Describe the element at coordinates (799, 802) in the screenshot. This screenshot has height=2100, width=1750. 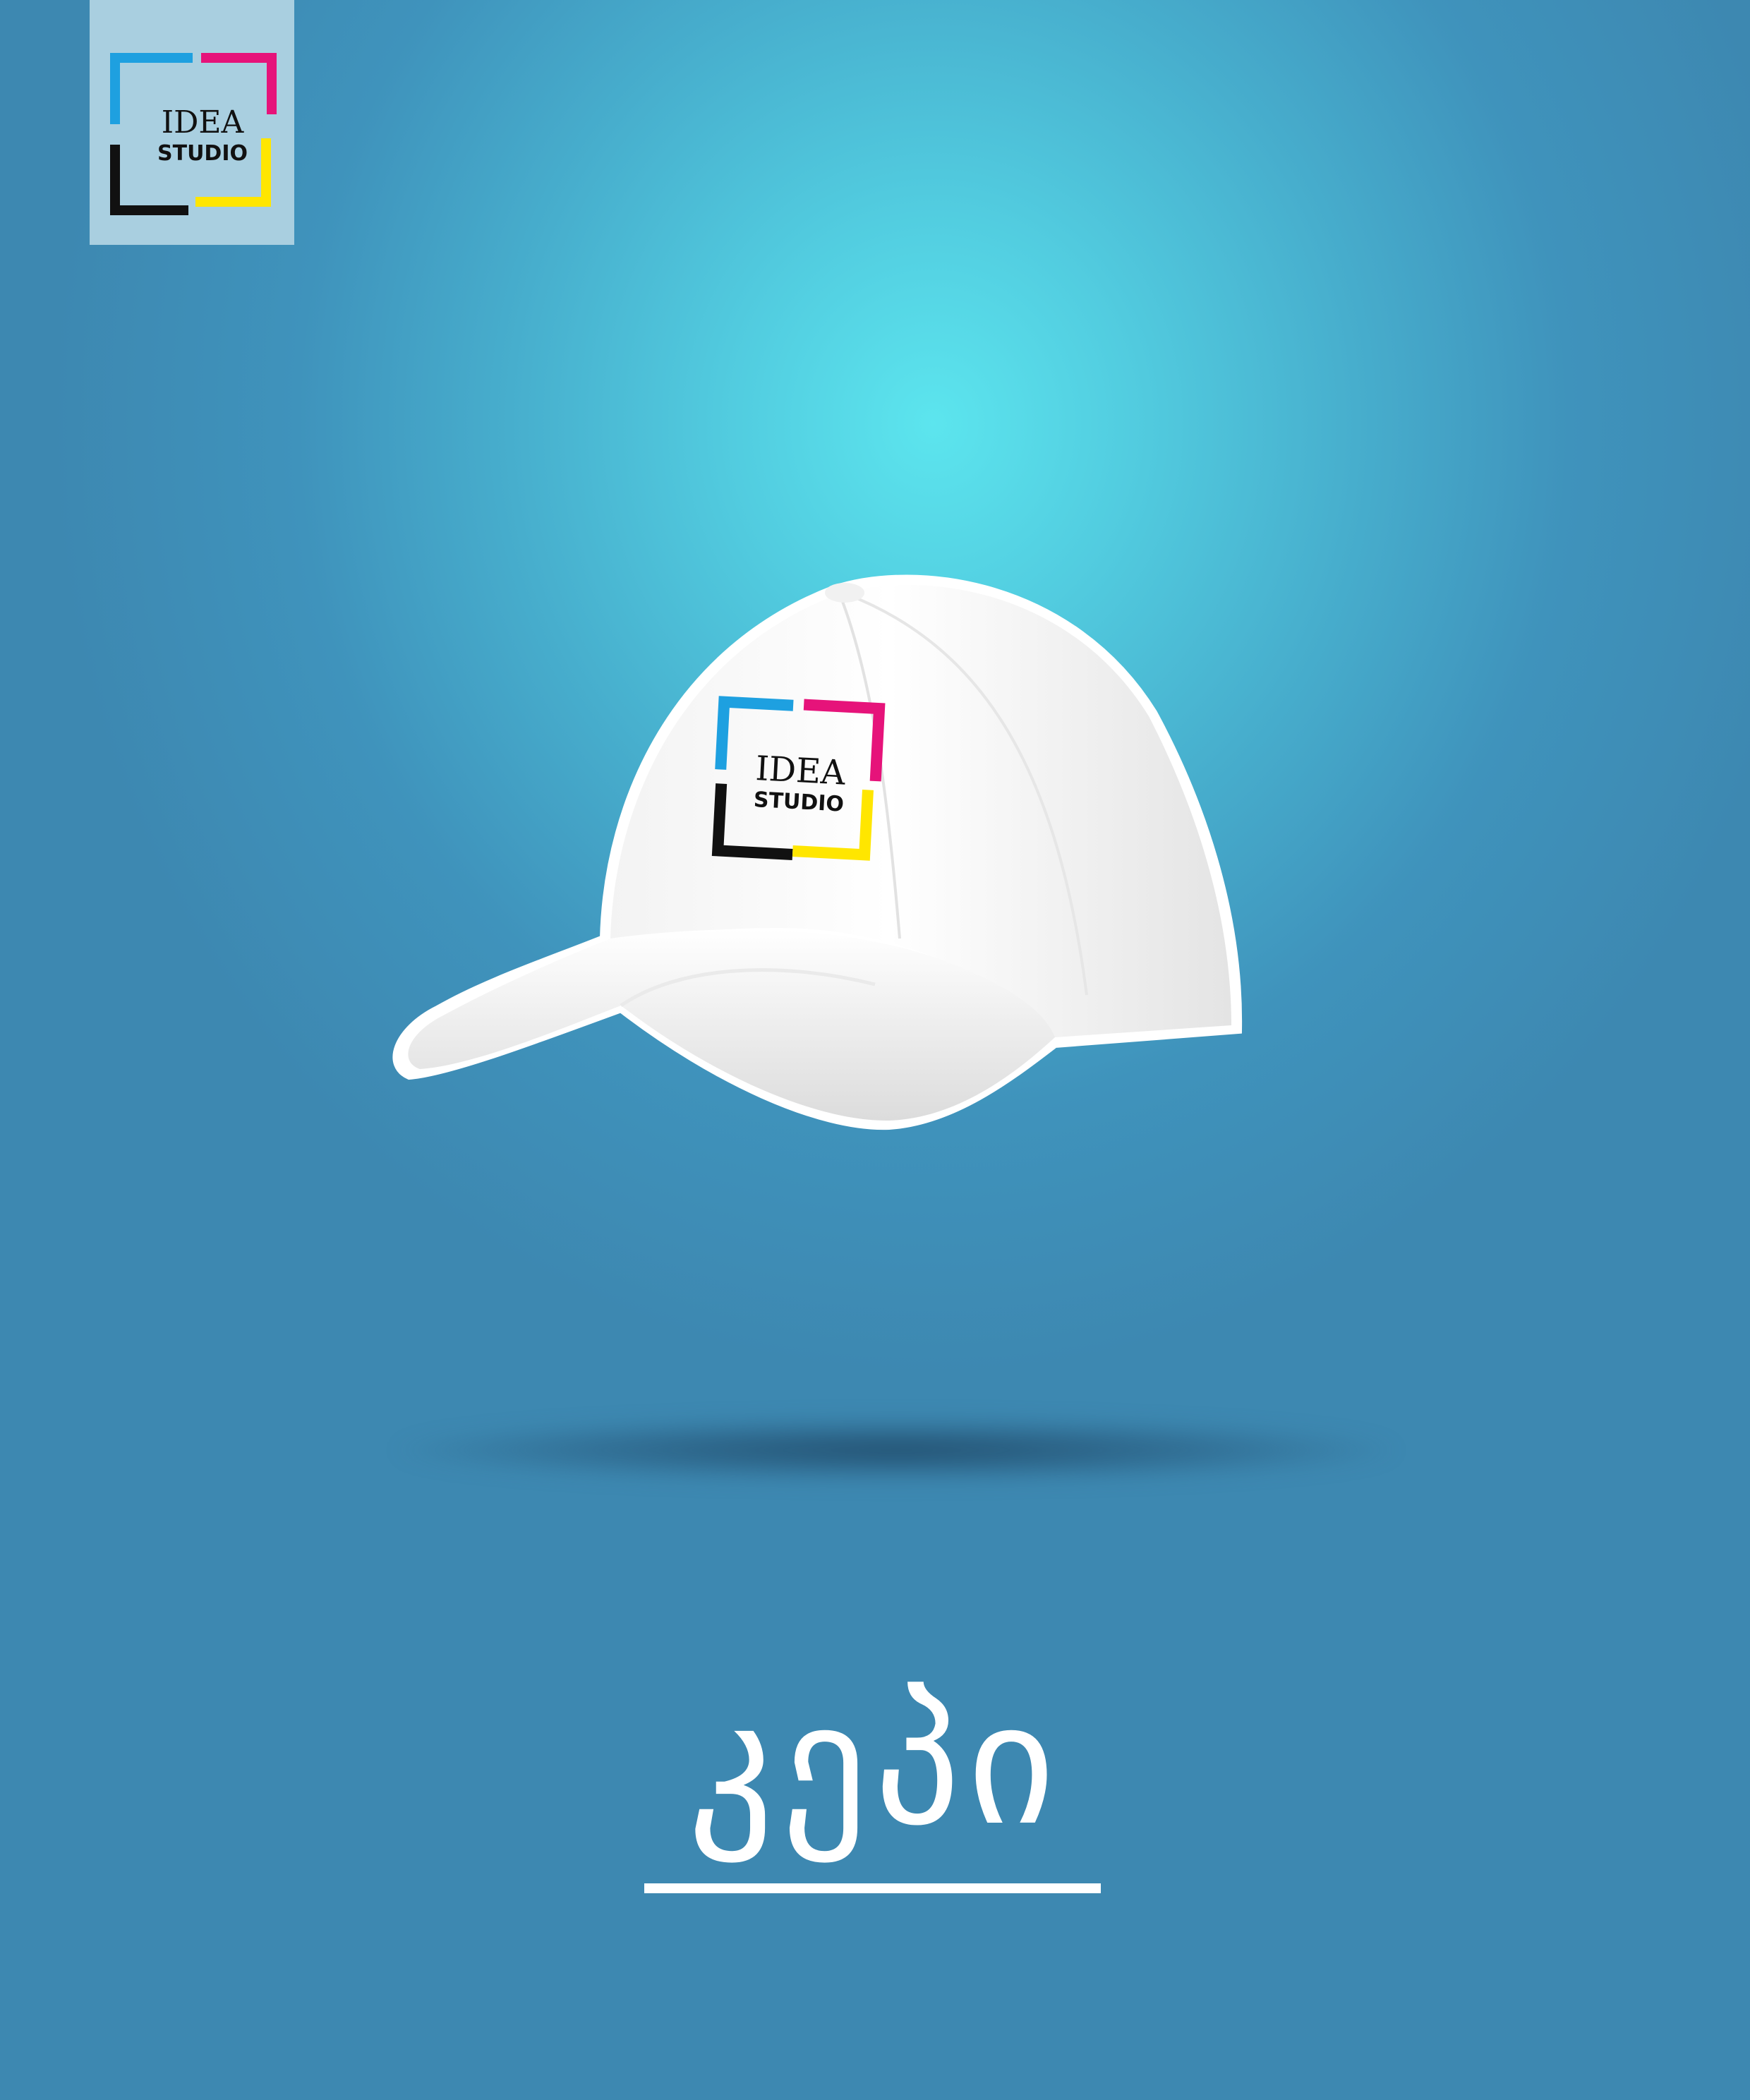
I see `cap-logo-line2: STUDIO` at that location.